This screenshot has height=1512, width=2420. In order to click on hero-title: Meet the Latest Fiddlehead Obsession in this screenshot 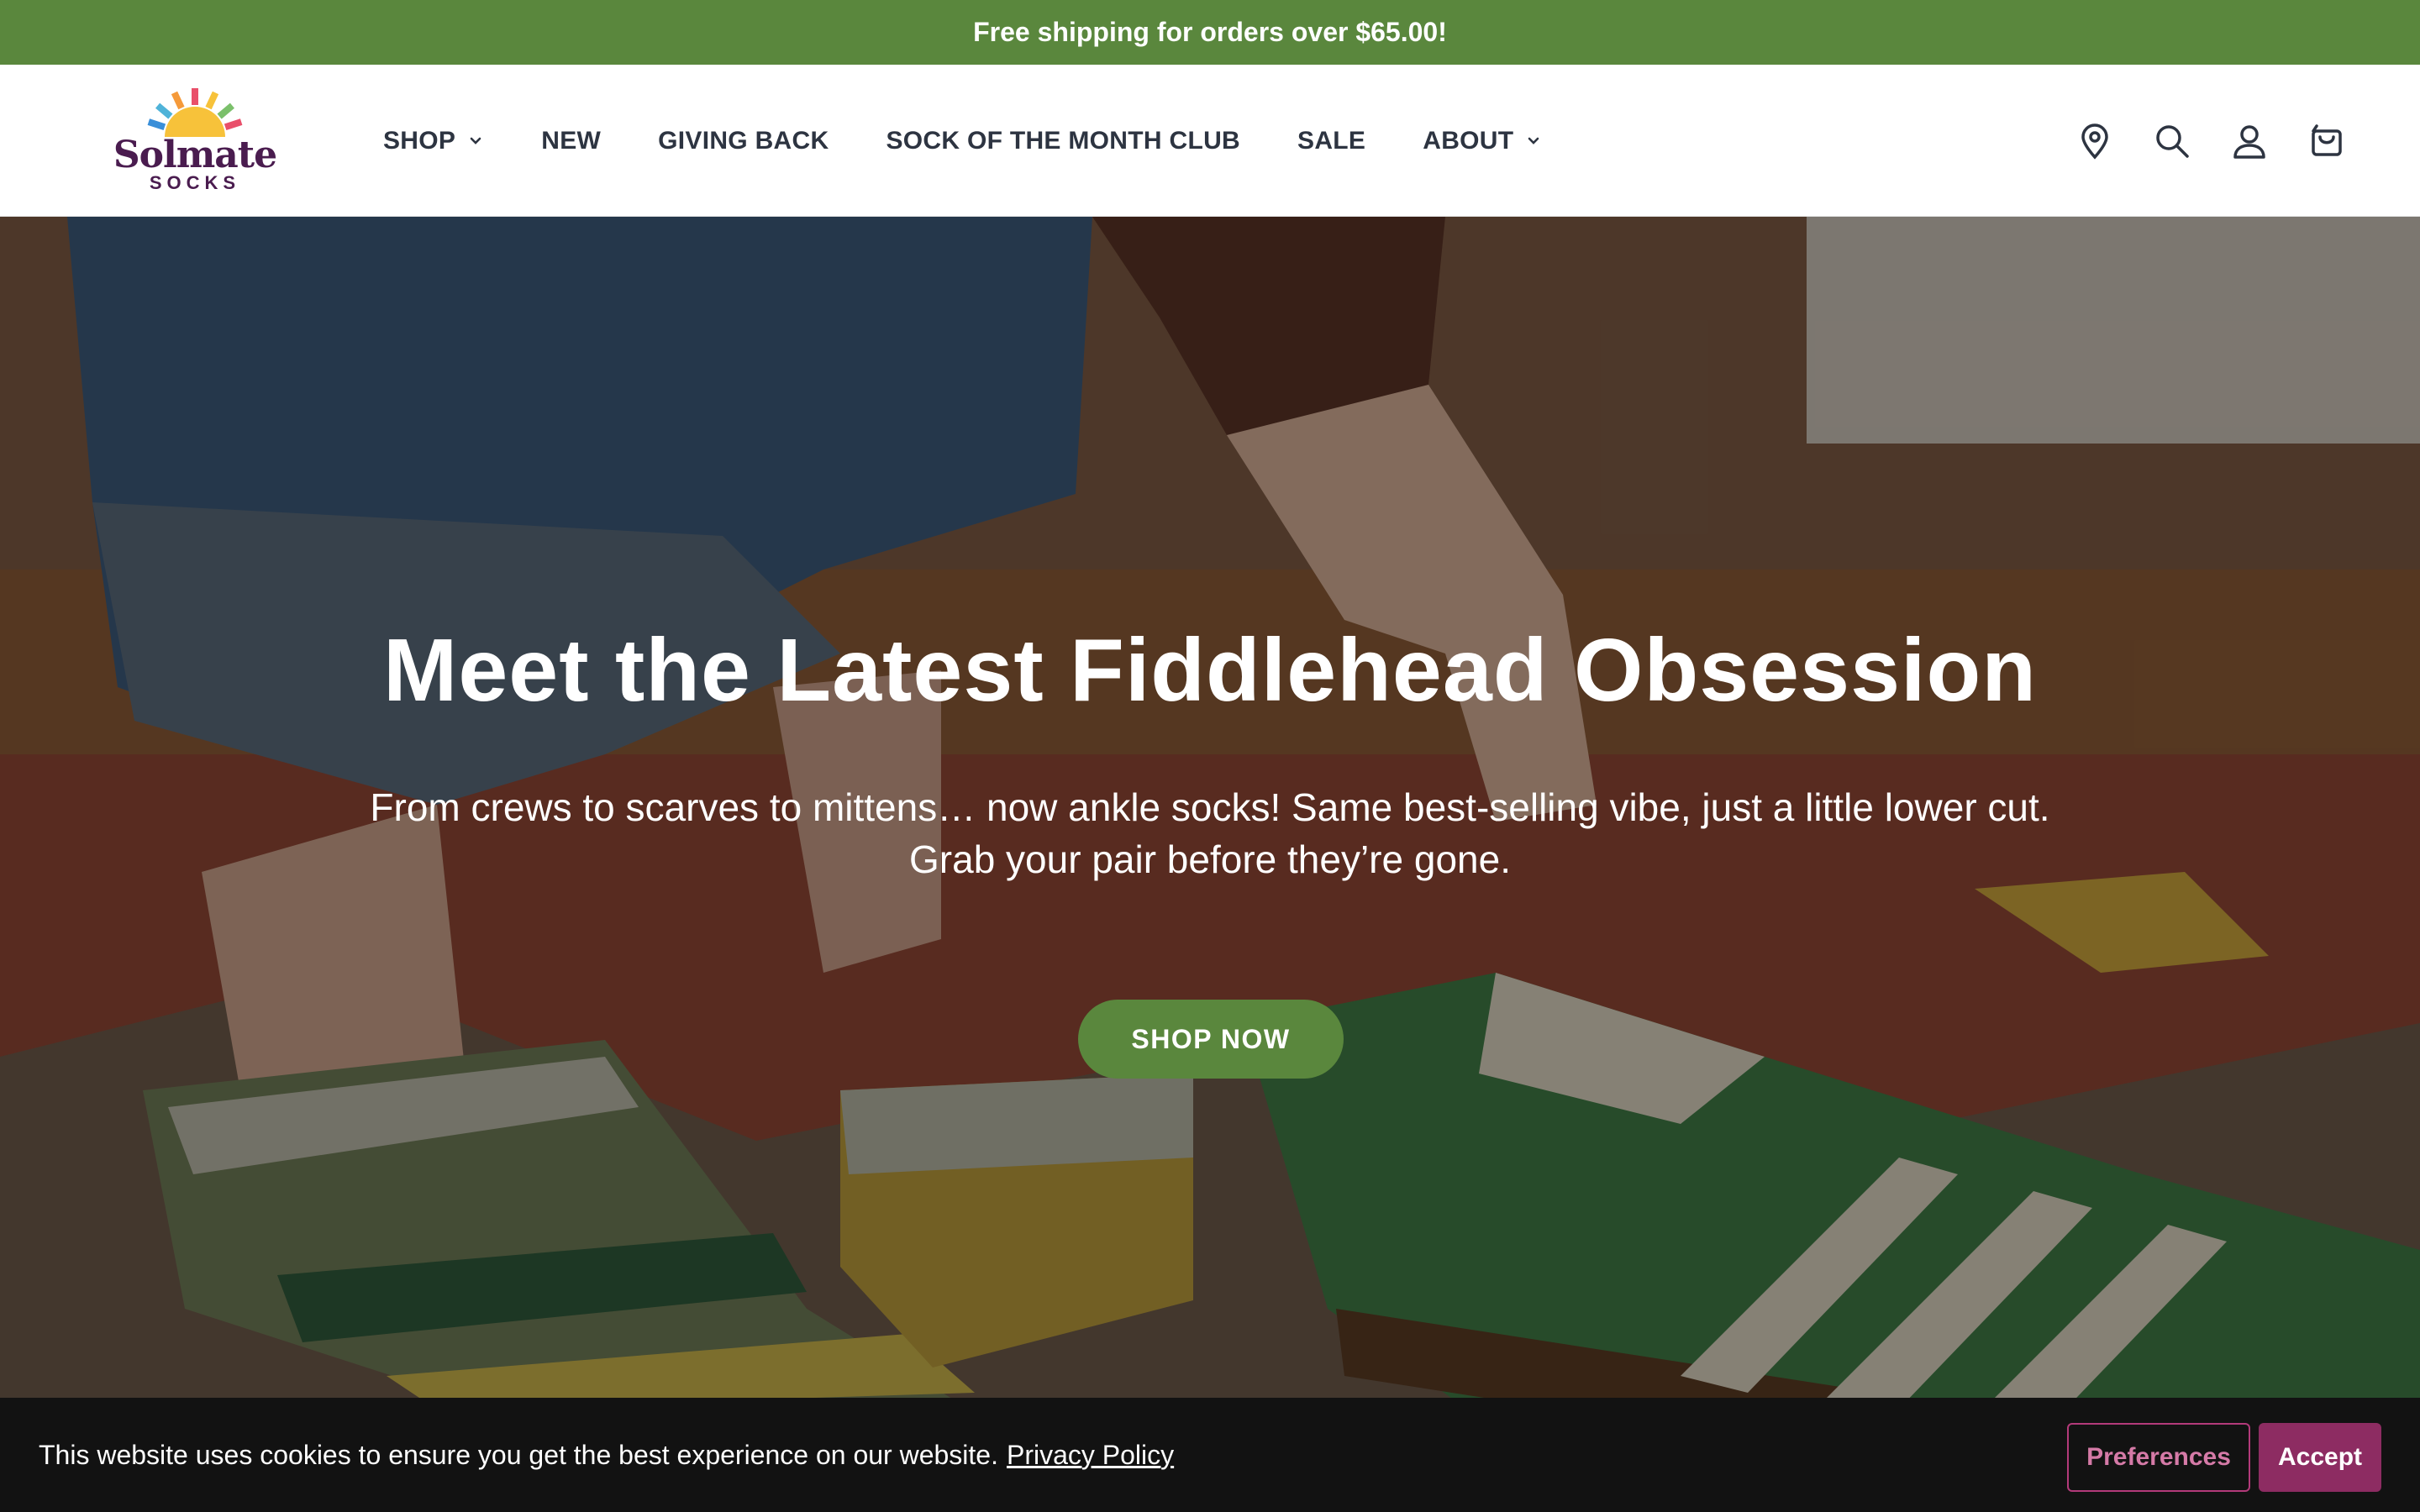, I will do `click(1210, 670)`.